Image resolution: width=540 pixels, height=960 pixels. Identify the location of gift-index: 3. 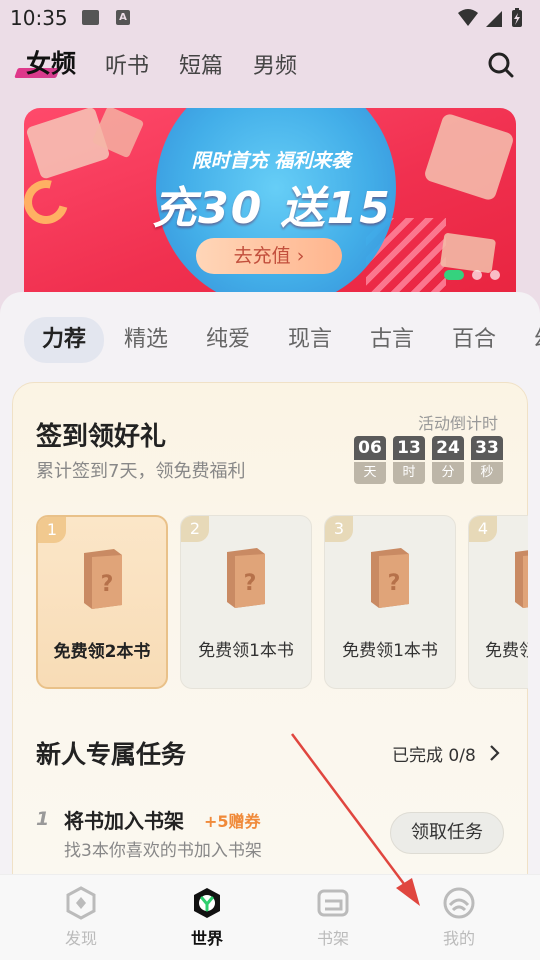
(339, 529).